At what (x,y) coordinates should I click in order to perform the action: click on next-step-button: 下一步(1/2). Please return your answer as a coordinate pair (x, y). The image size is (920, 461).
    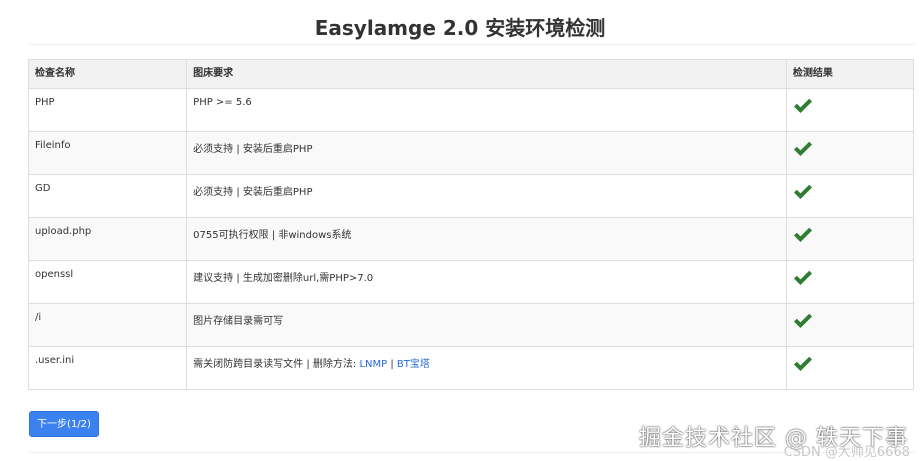
    Looking at the image, I should click on (64, 424).